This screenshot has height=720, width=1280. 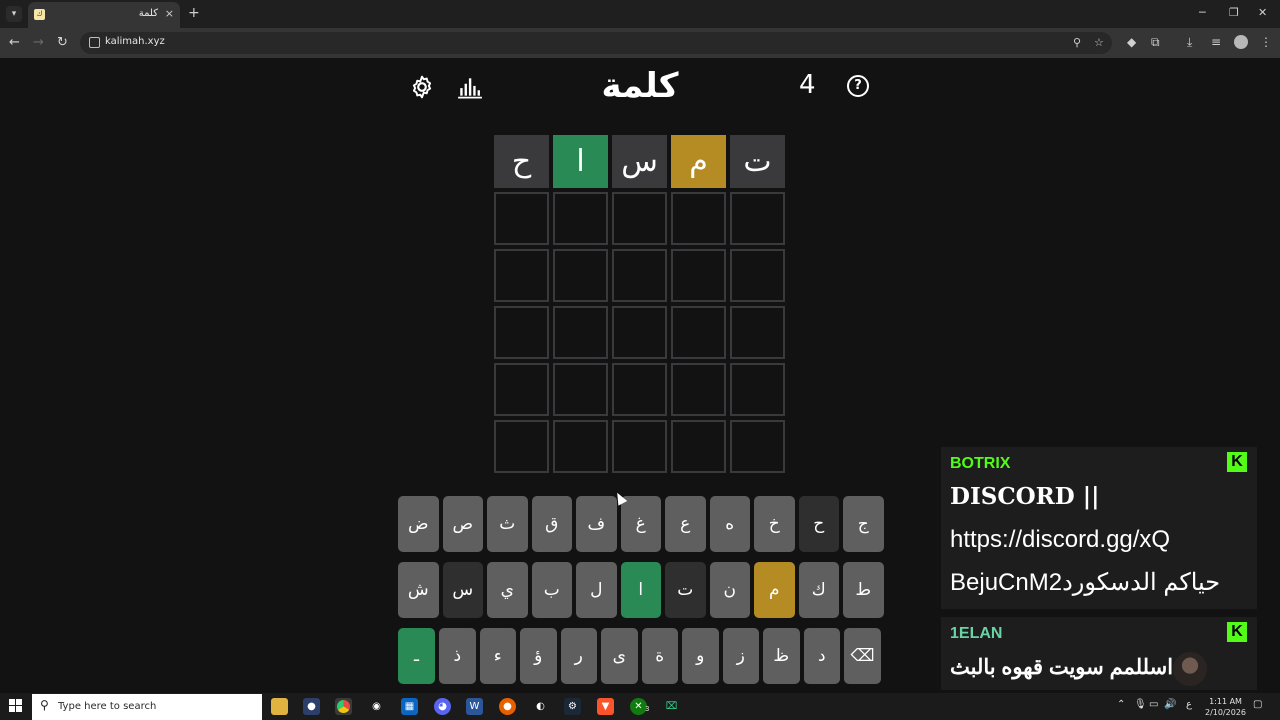 I want to click on media-control-icon: ≡, so click(x=1216, y=42).